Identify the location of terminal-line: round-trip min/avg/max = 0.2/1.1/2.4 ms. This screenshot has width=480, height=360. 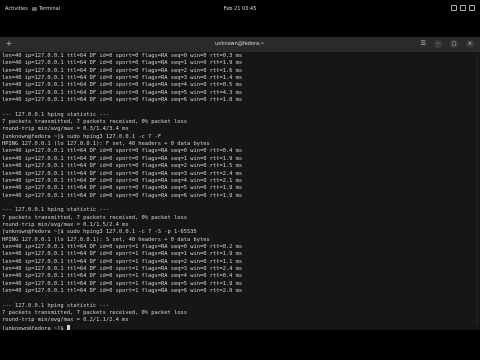
(65, 320).